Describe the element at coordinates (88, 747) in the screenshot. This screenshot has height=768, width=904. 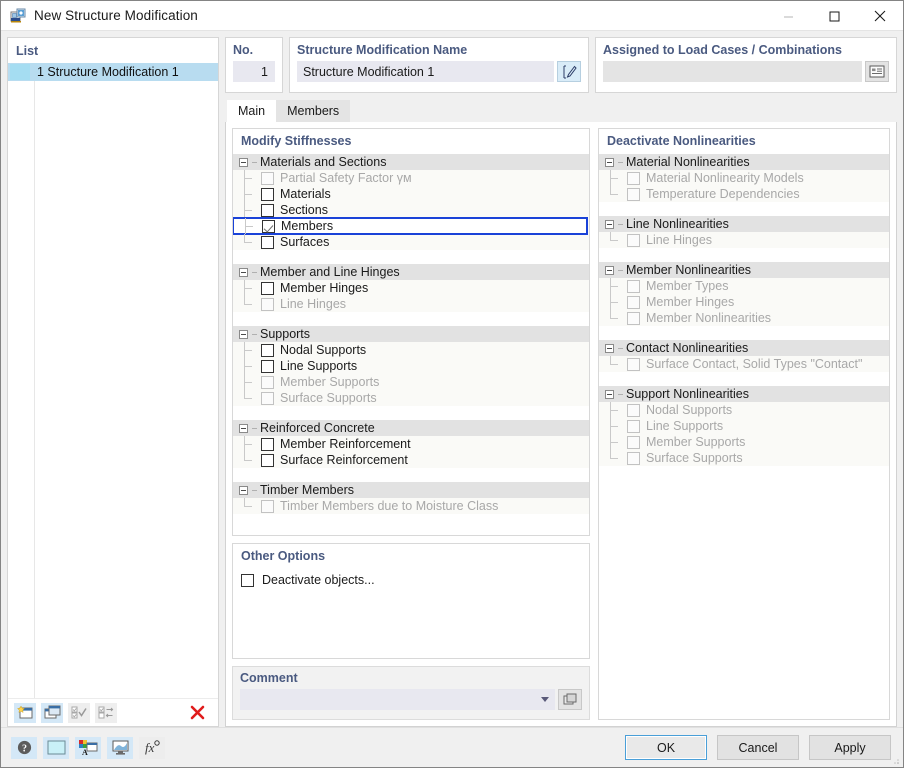
I see `display-properties-icon: A` at that location.